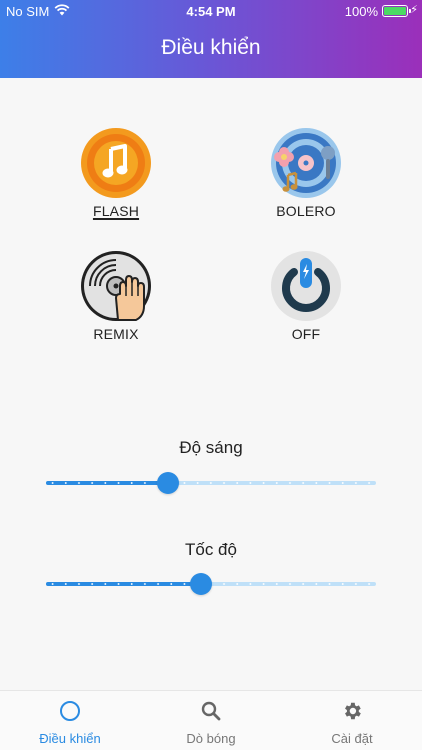  Describe the element at coordinates (361, 11) in the screenshot. I see `battery-percentage: 100%` at that location.